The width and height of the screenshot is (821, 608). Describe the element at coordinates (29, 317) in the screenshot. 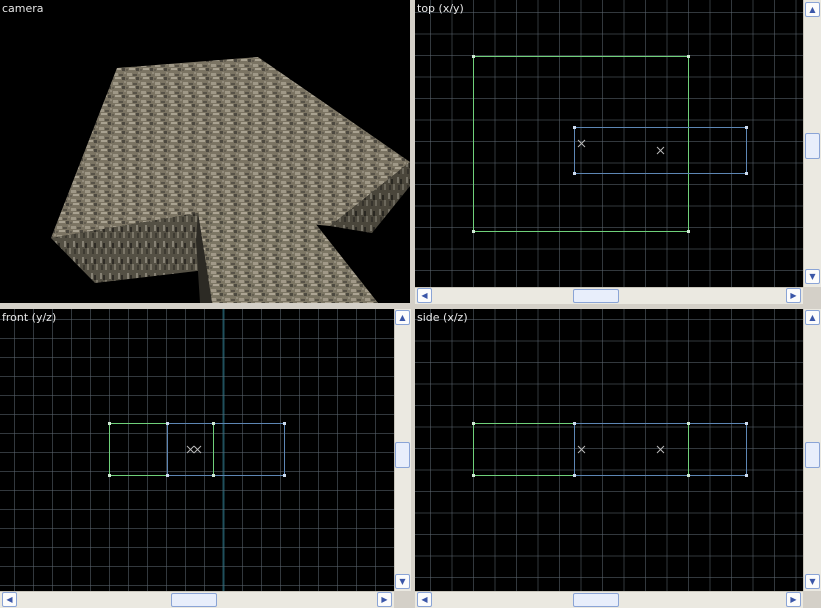

I see `viewport-label: front (y/z)` at that location.